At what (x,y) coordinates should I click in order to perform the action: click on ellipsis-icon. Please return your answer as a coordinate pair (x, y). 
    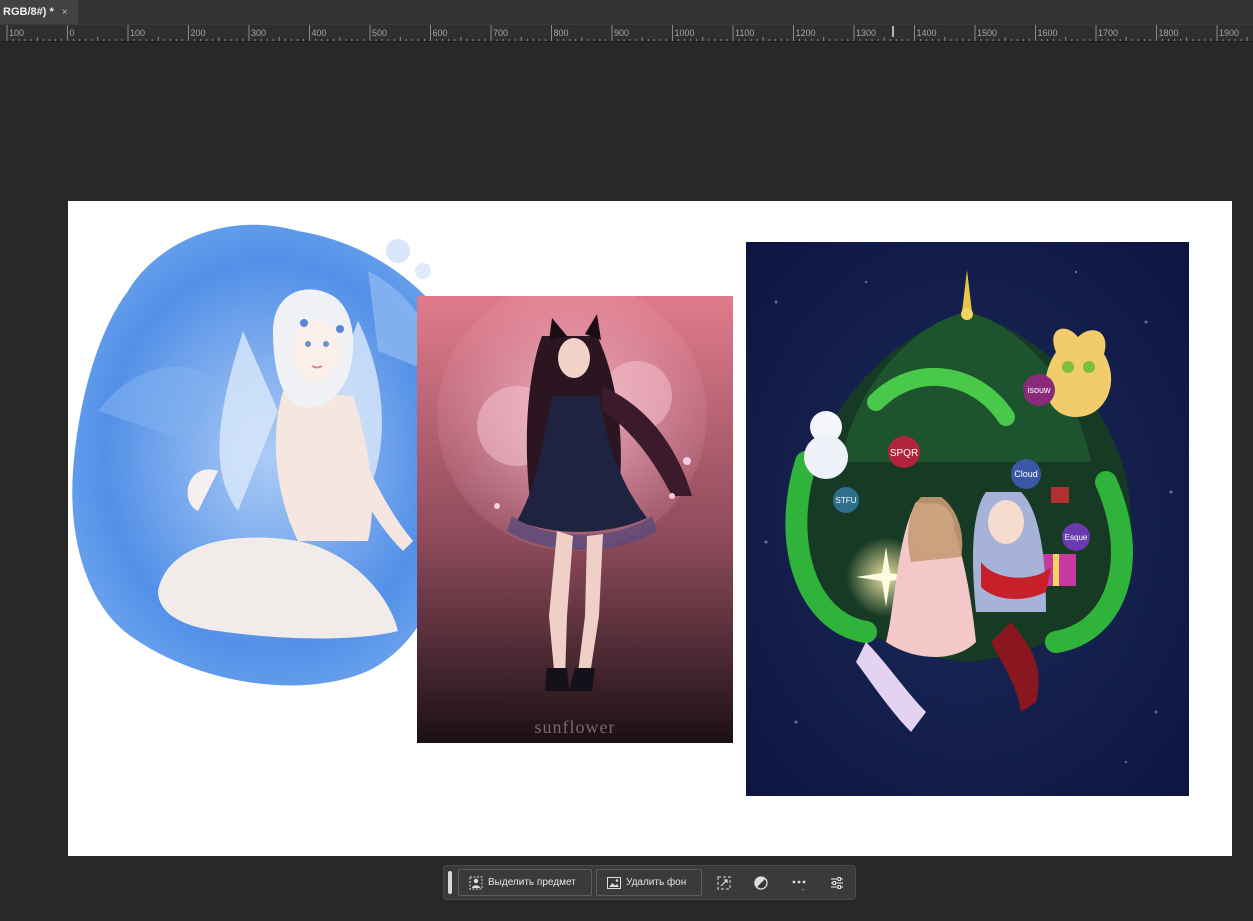
    Looking at the image, I should click on (799, 885).